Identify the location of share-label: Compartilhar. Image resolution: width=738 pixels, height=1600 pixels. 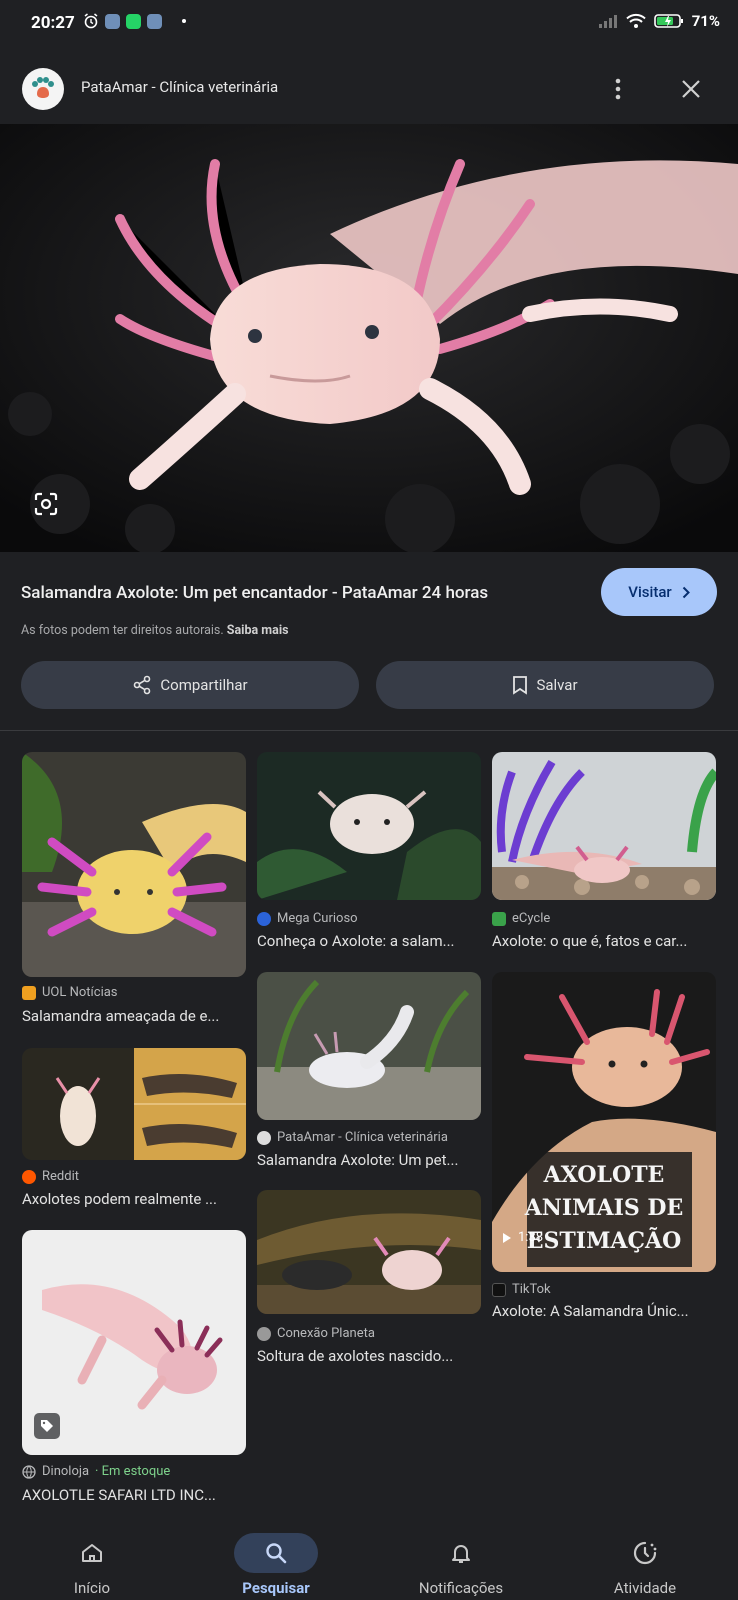
(204, 685).